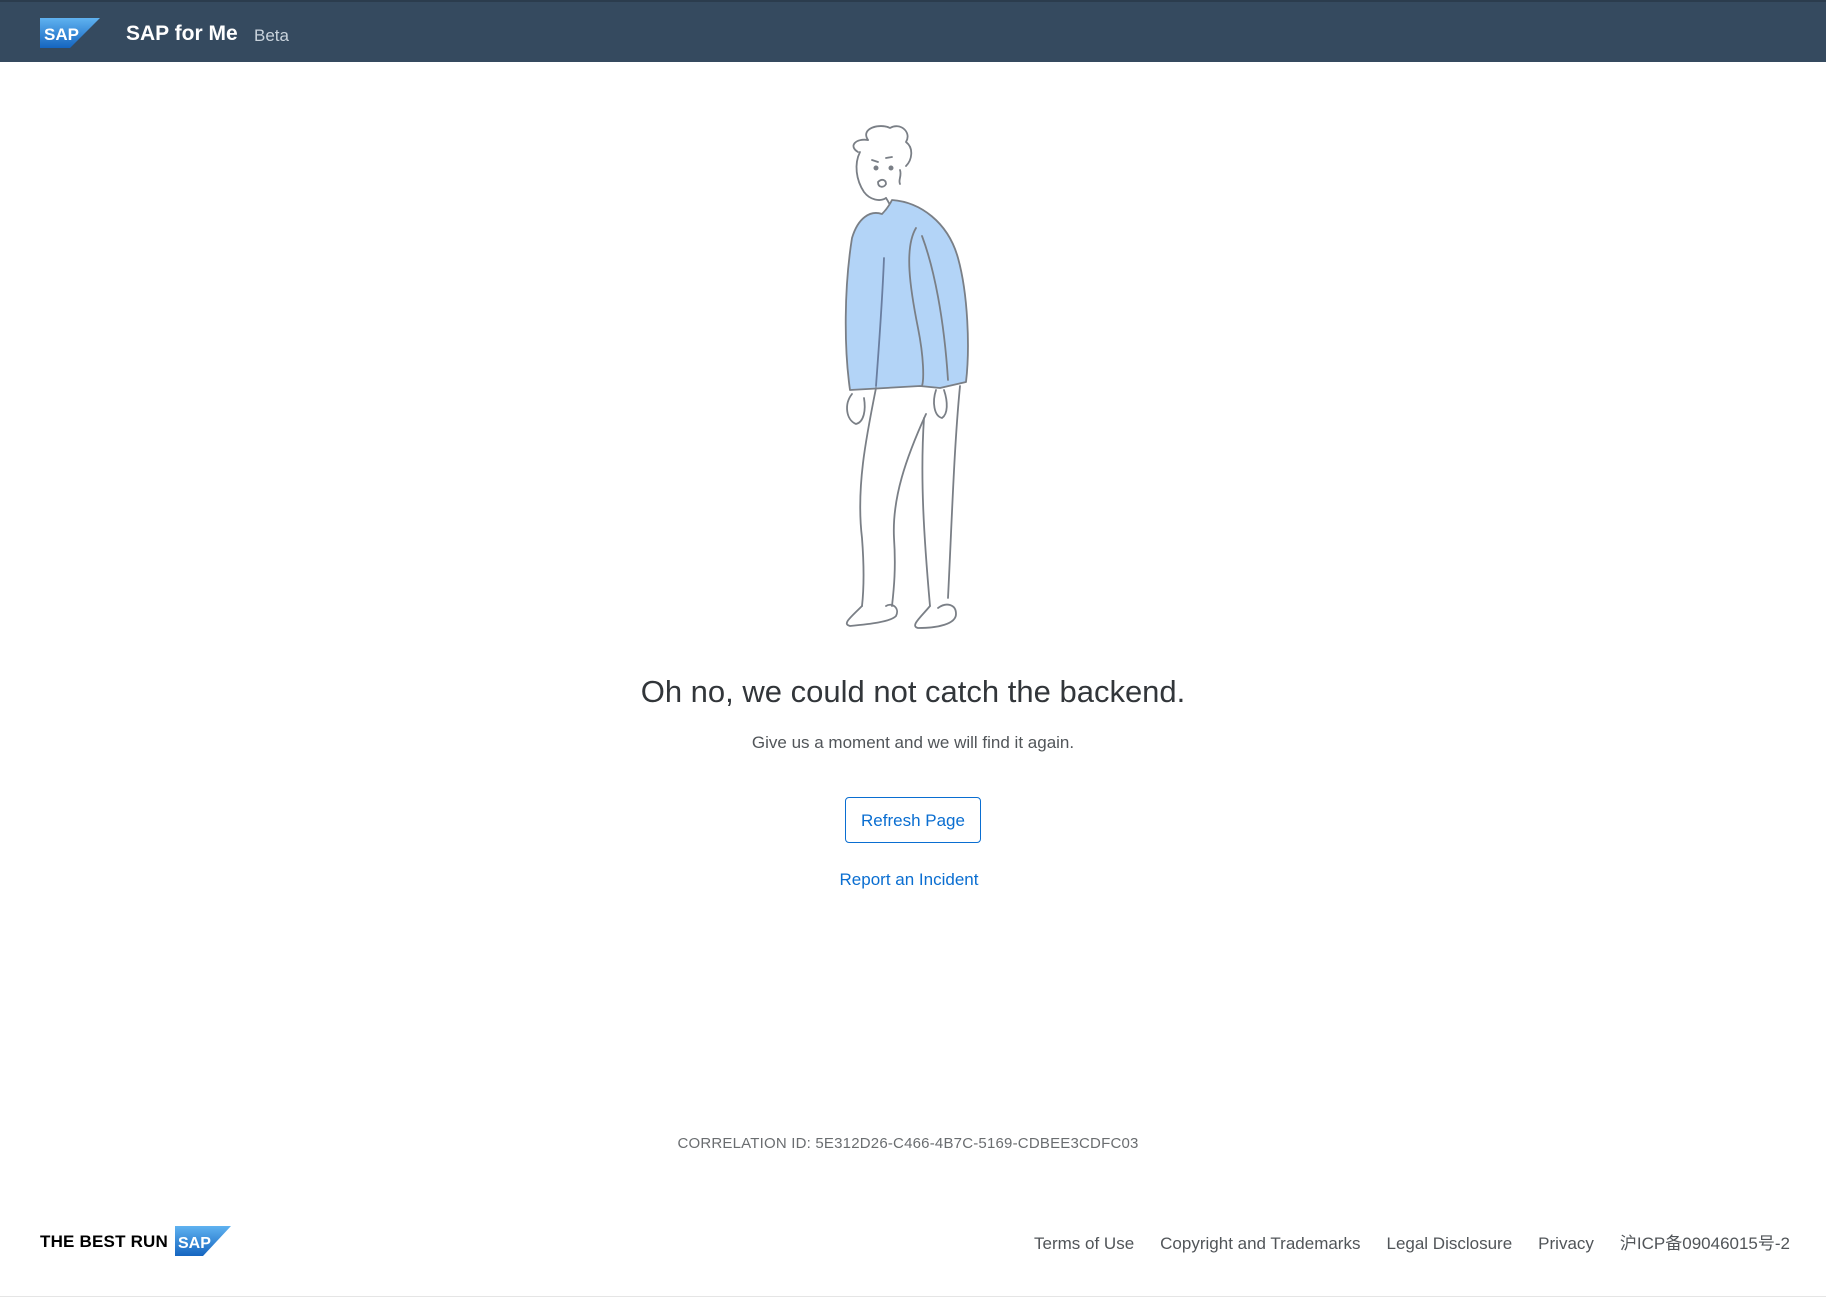  I want to click on app-title: SAP for Me, so click(182, 34).